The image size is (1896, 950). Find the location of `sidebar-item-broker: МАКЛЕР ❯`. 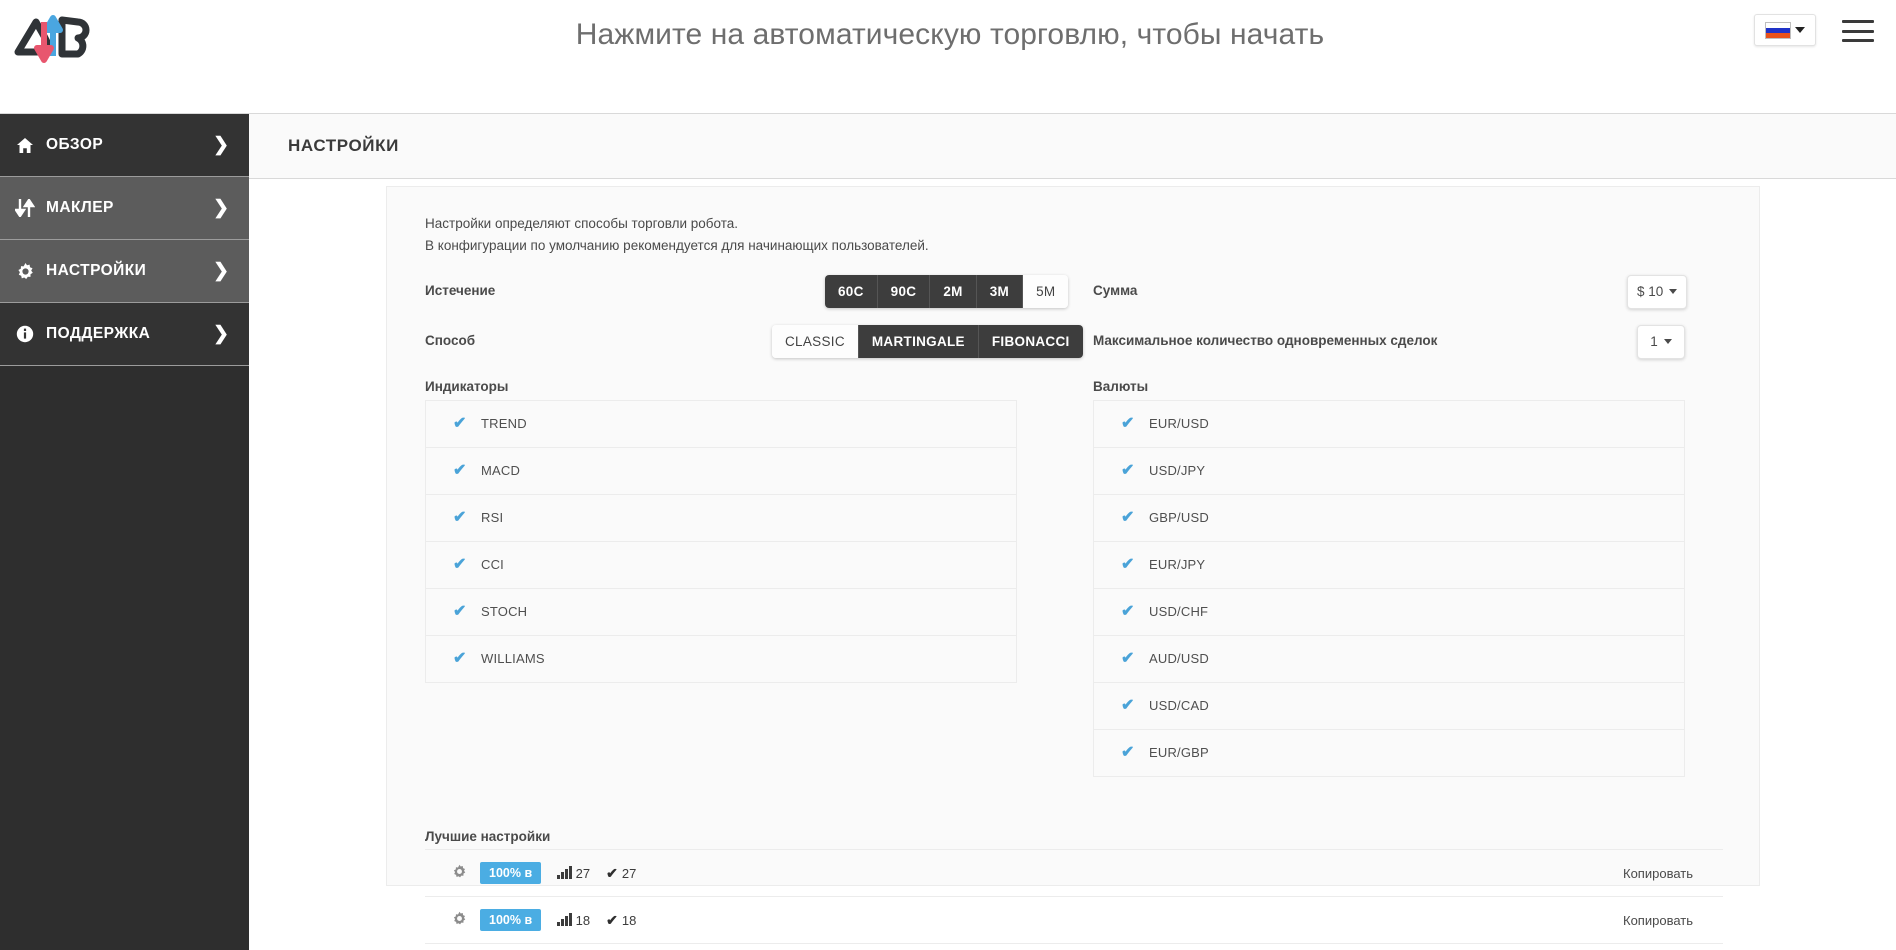

sidebar-item-broker: МАКЛЕР ❯ is located at coordinates (124, 208).